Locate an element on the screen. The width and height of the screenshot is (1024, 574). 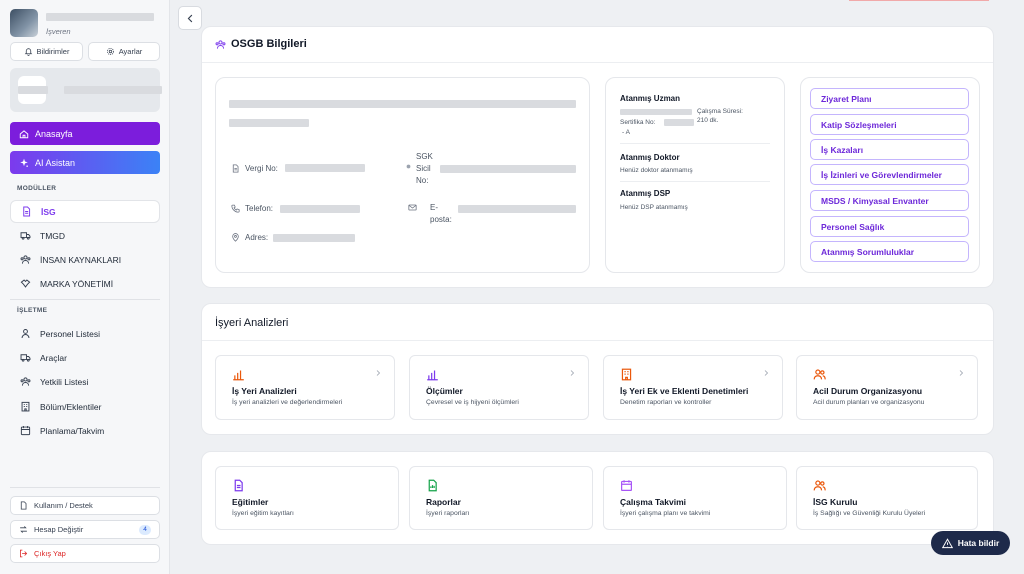
nav-isg: İSG is located at coordinates (85, 211).